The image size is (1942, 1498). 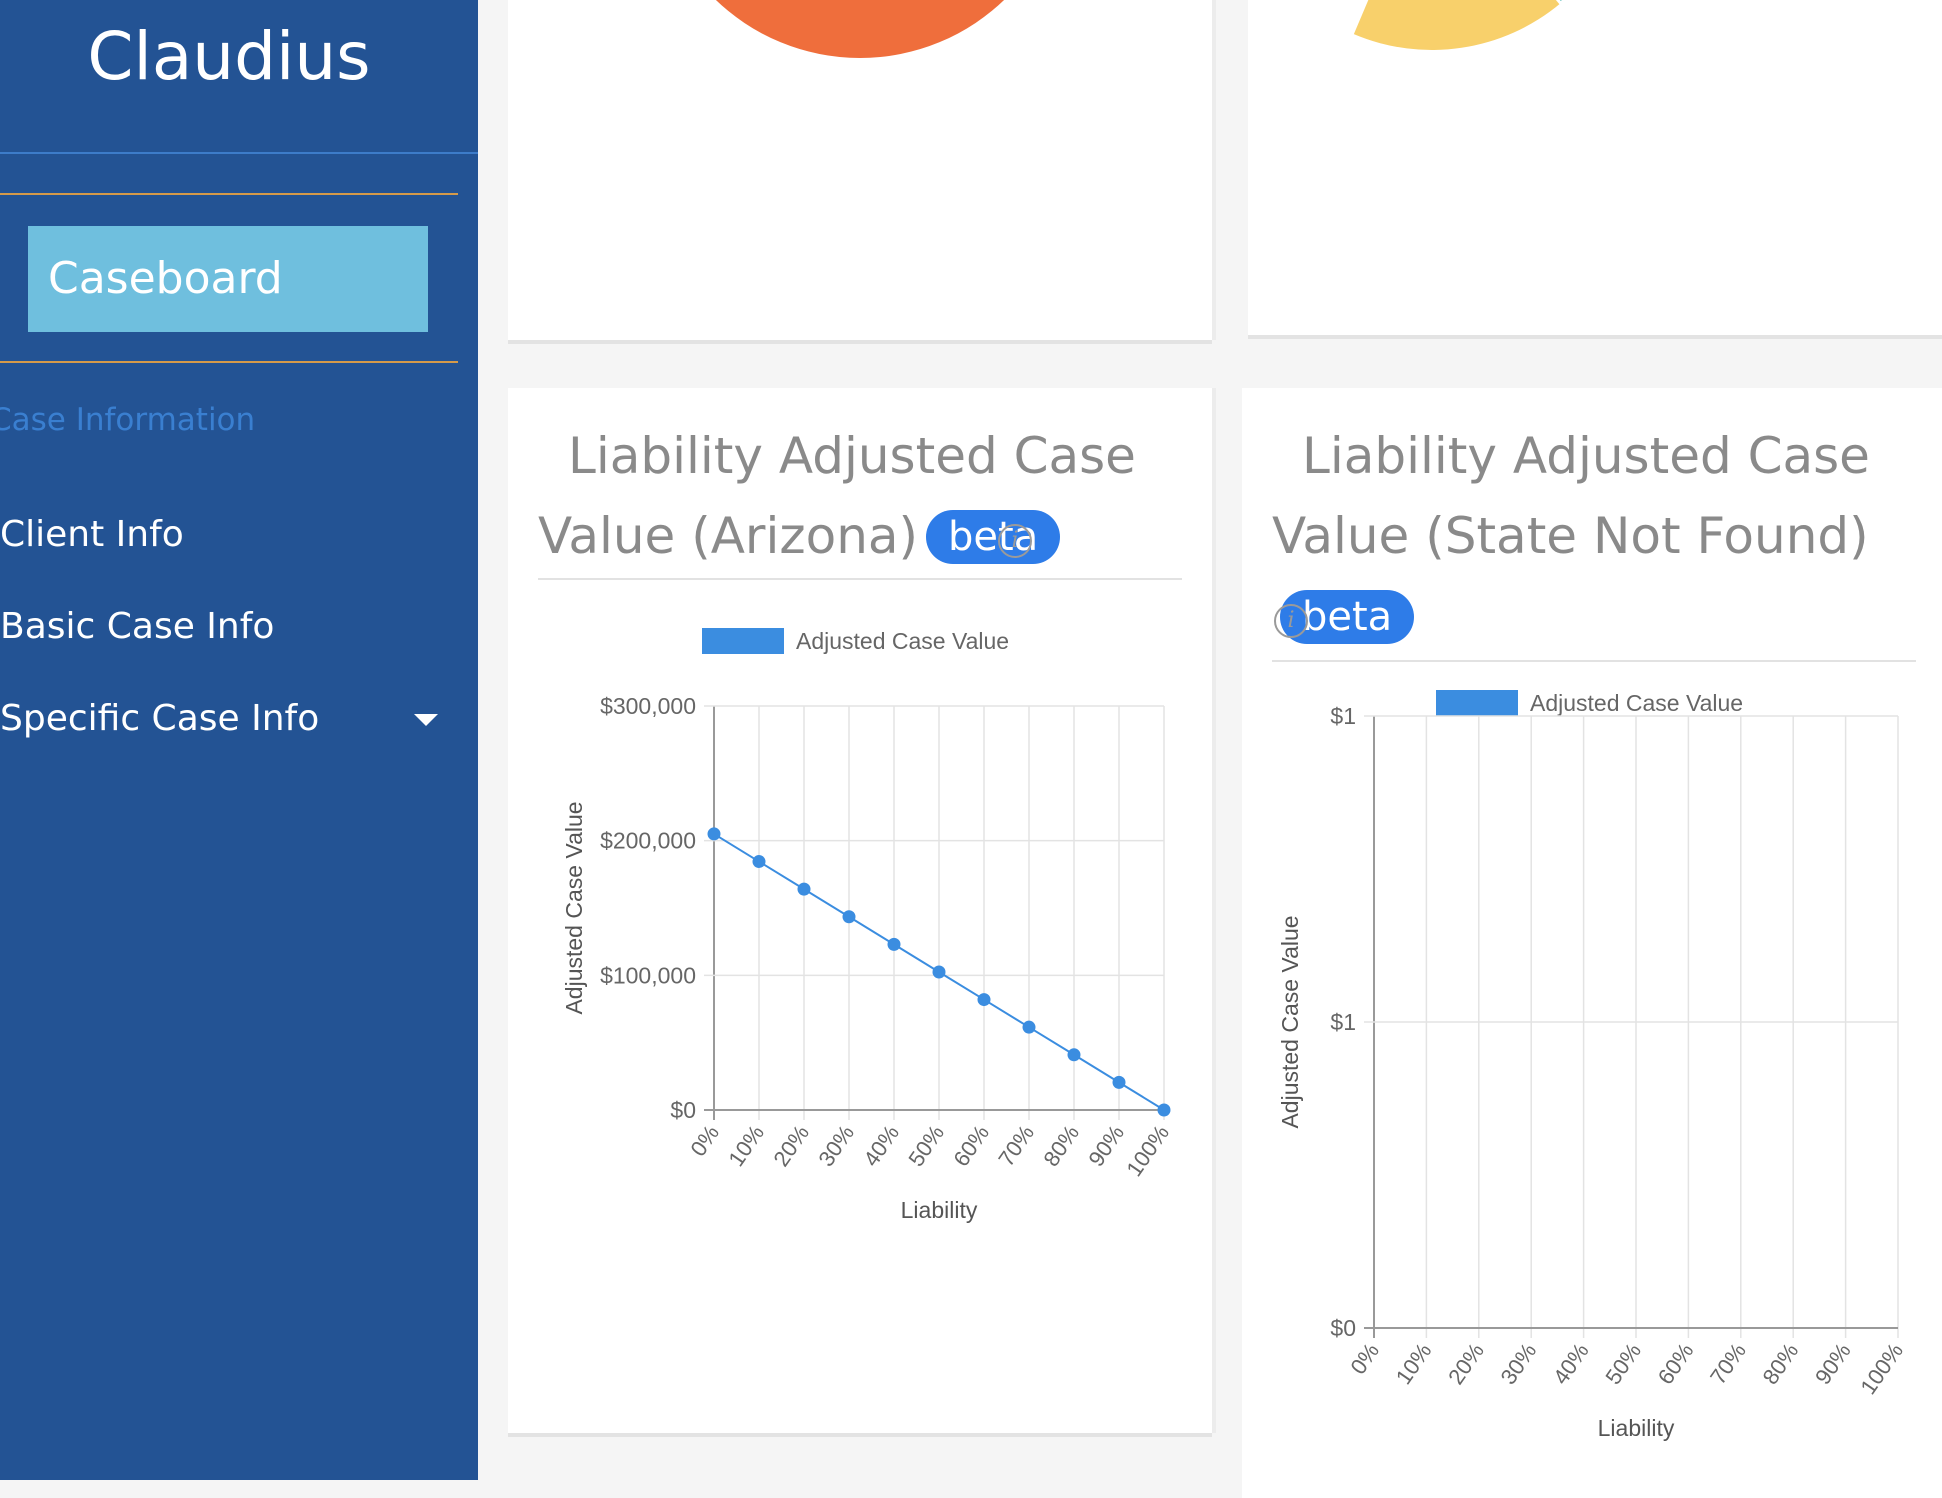 I want to click on app-brand: Claudius, so click(x=229, y=56).